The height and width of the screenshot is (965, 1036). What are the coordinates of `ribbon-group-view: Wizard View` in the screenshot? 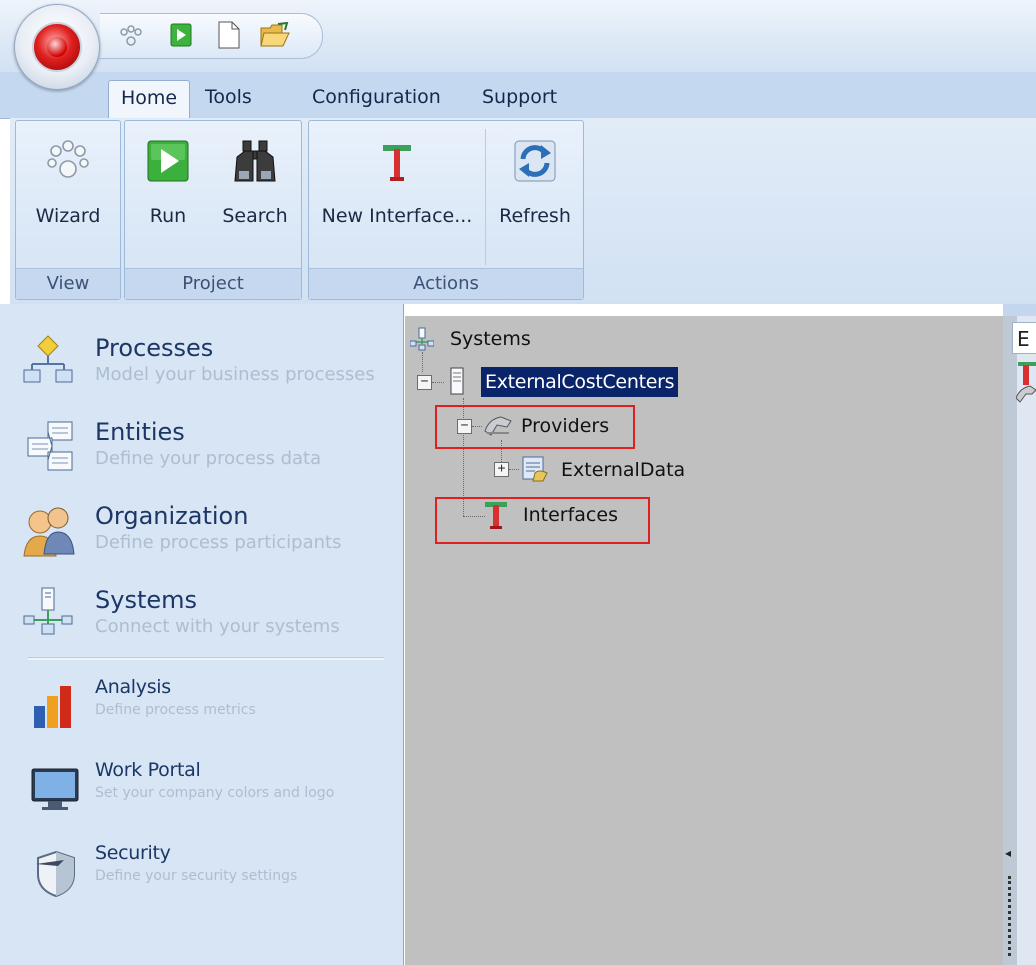 It's located at (68, 210).